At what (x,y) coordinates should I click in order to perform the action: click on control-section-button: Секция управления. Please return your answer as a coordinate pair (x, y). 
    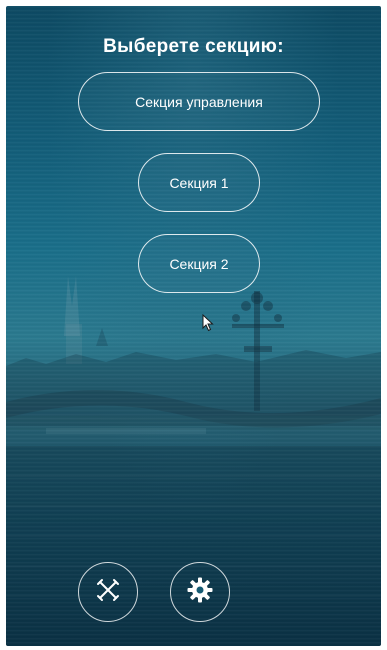
    Looking at the image, I should click on (199, 101).